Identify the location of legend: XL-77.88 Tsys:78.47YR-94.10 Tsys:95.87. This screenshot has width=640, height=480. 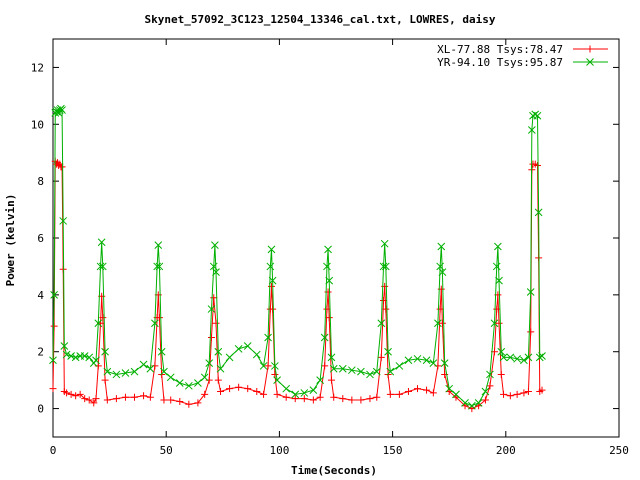
(522, 56).